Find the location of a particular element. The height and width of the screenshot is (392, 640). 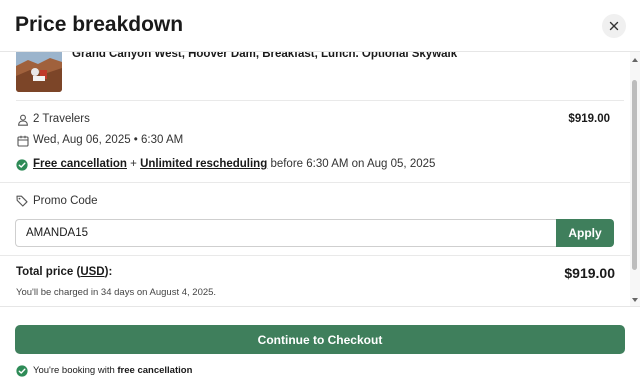

page-title: Price breakdown is located at coordinates (99, 24).